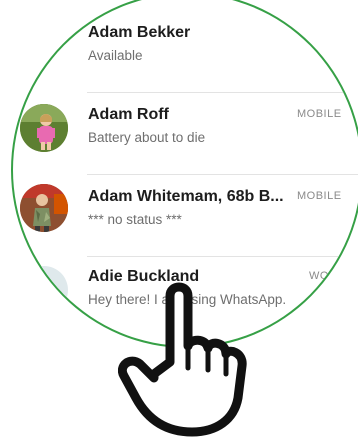  What do you see at coordinates (139, 32) in the screenshot?
I see `contact-name: Adam Bekker` at bounding box center [139, 32].